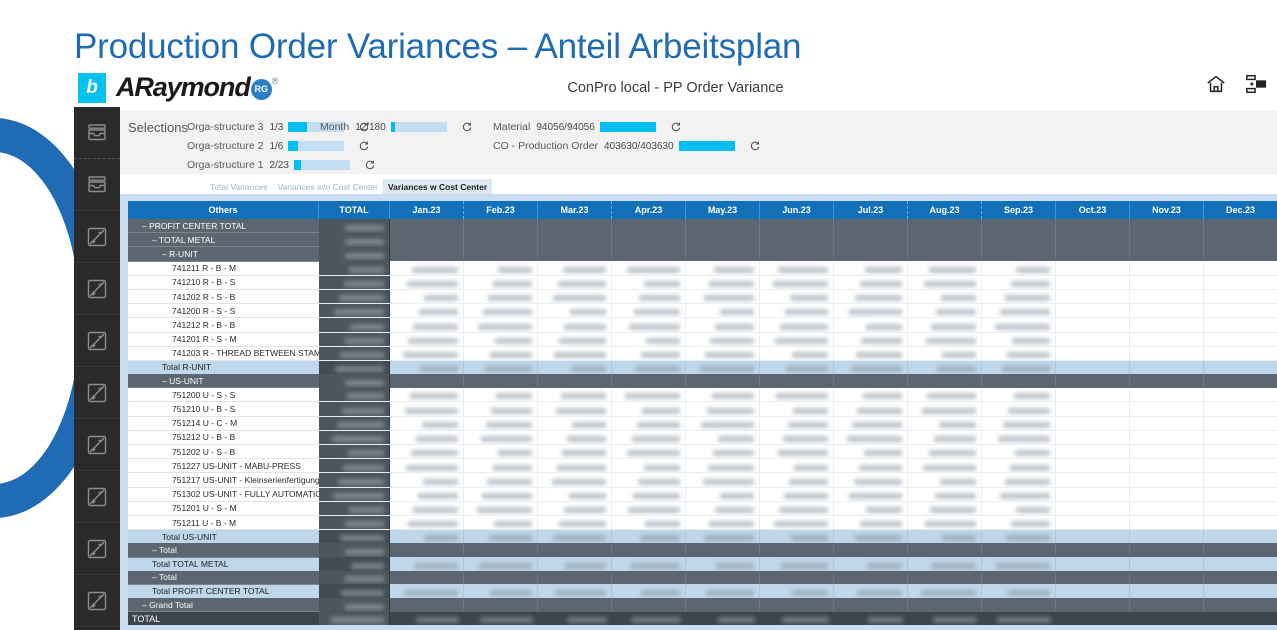 Image resolution: width=1277 pixels, height=630 pixels. I want to click on table-row: – R-UNIT, so click(702, 254).